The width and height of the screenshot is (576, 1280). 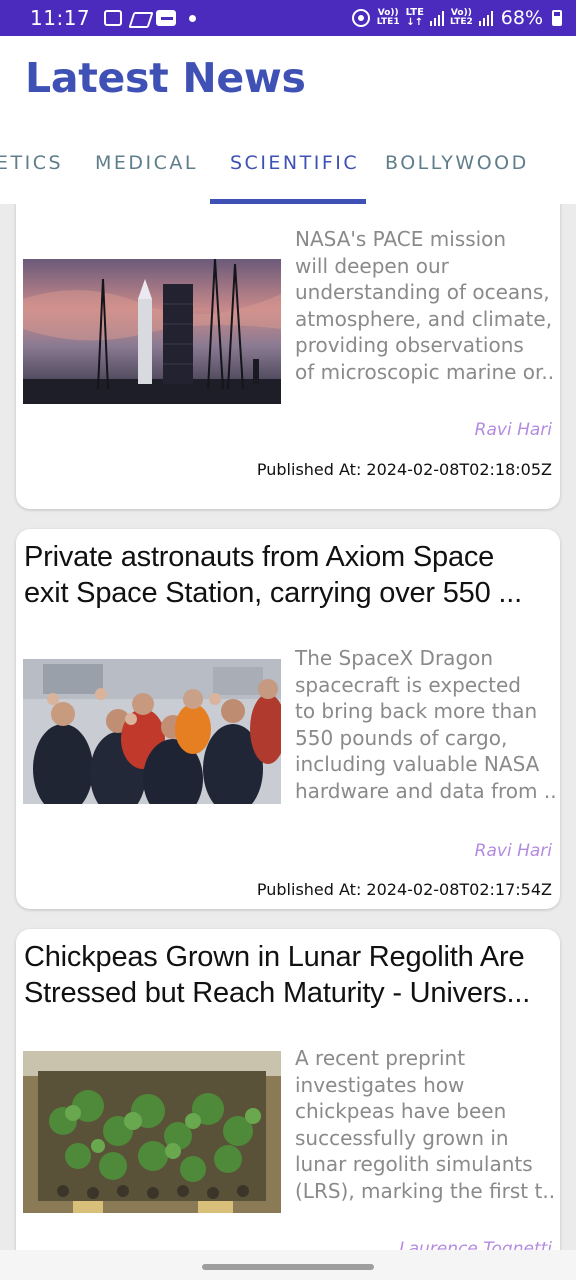 I want to click on category-tabs: ETICS MEDICAL SCIENTIFIC BOLLYWOOD, so click(x=288, y=163).